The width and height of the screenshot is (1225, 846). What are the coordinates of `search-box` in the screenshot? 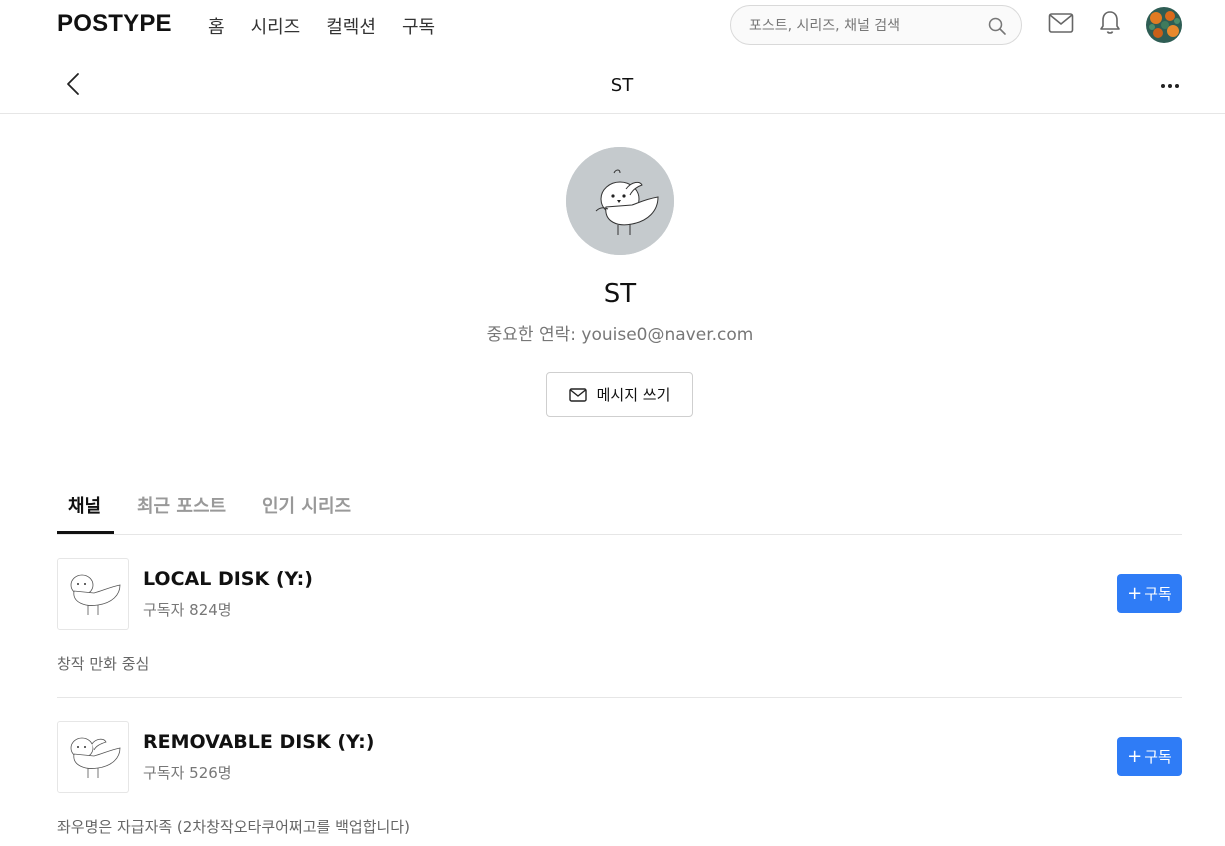 It's located at (876, 25).